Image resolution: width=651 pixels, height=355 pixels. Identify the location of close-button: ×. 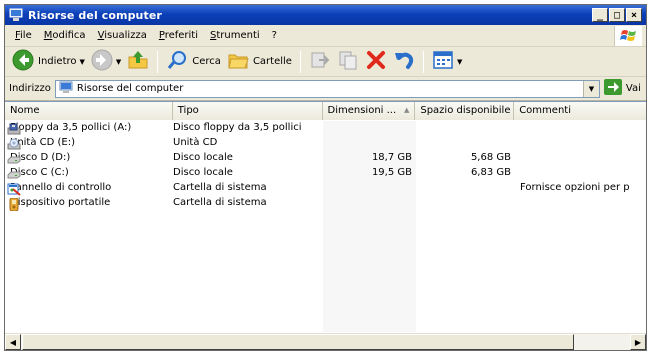
(634, 15).